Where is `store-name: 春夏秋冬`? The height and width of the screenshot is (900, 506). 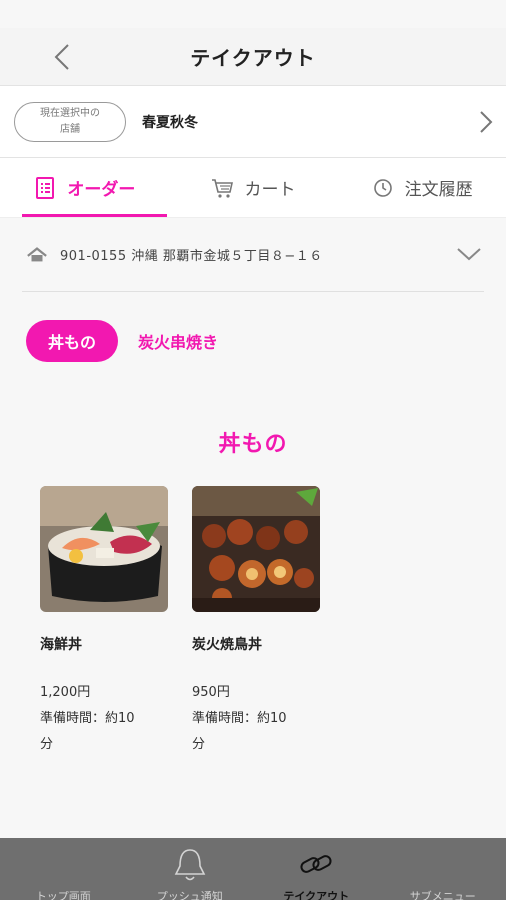
store-name: 春夏秋冬 is located at coordinates (170, 122).